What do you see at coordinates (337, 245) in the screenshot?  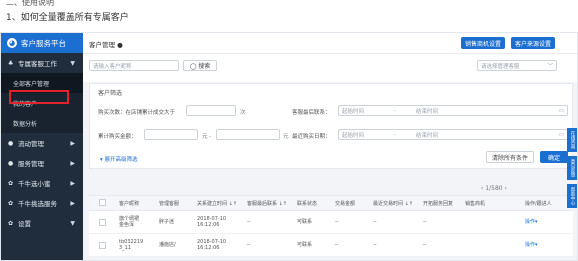 I see `cell-amount: --` at bounding box center [337, 245].